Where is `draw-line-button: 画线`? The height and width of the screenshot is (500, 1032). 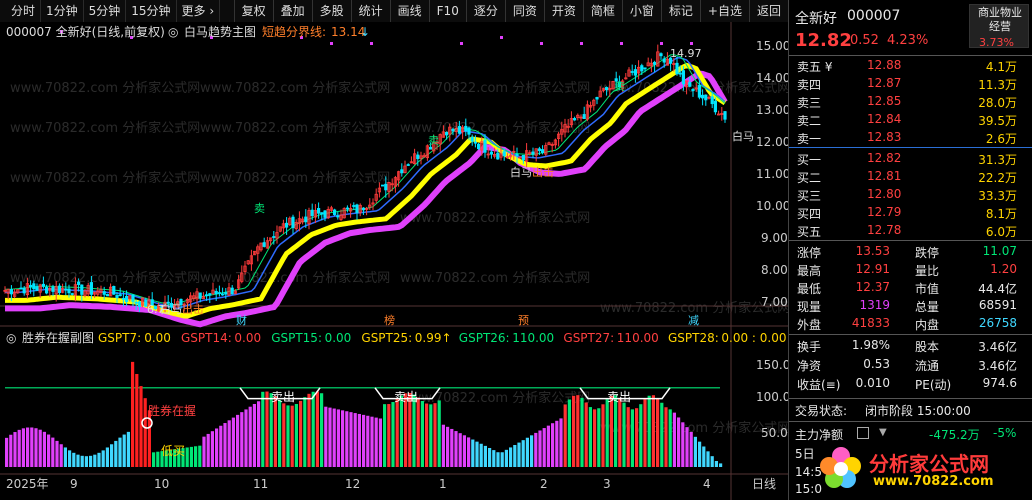 draw-line-button: 画线 is located at coordinates (409, 11).